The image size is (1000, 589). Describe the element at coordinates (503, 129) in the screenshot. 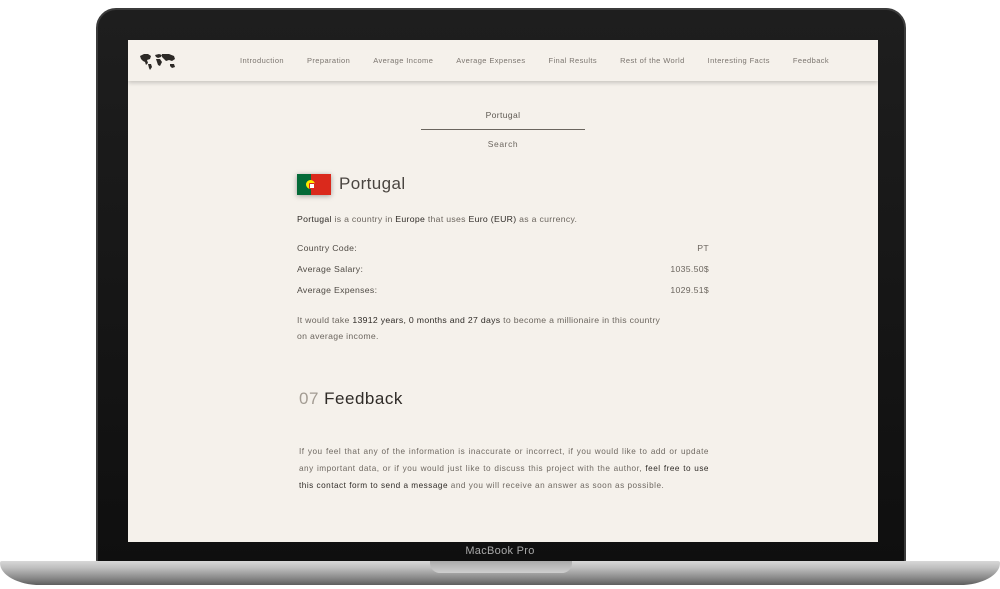

I see `search-input-underline` at that location.